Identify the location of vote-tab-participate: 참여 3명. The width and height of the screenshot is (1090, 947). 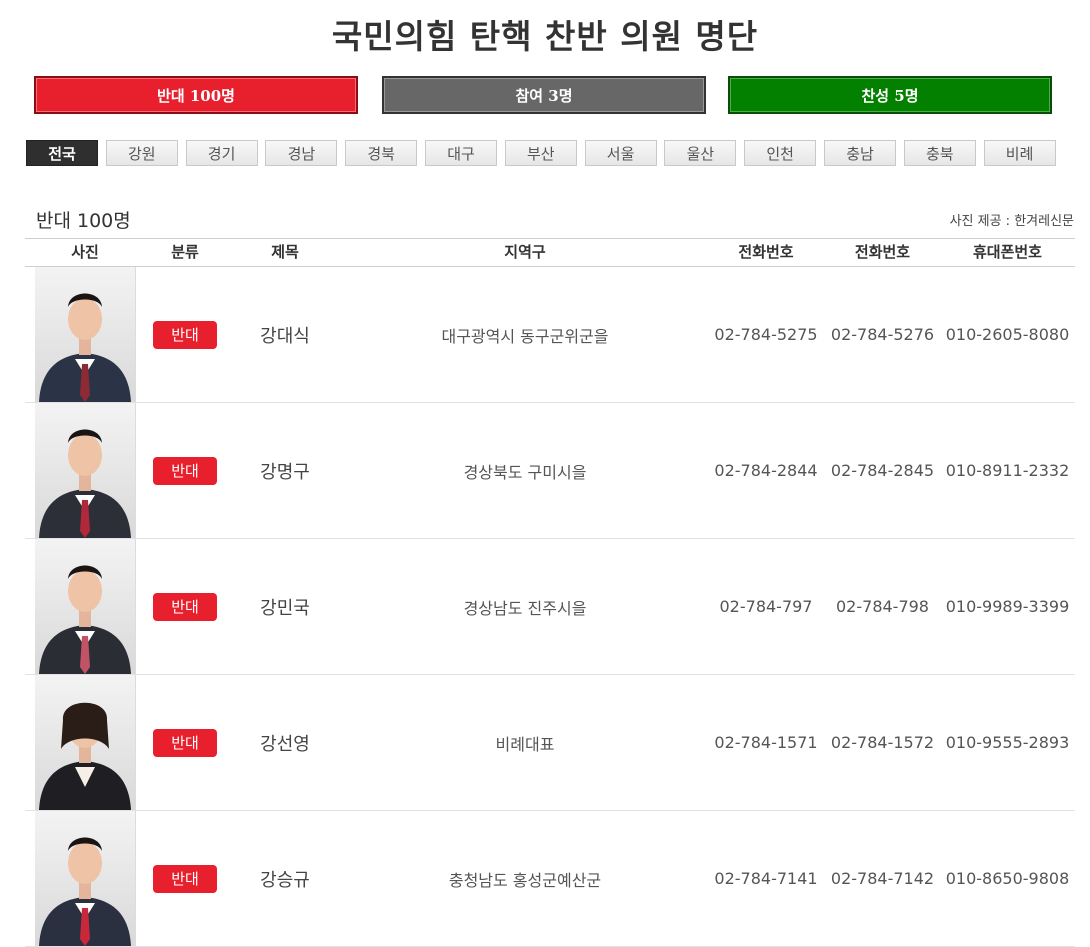
(544, 95).